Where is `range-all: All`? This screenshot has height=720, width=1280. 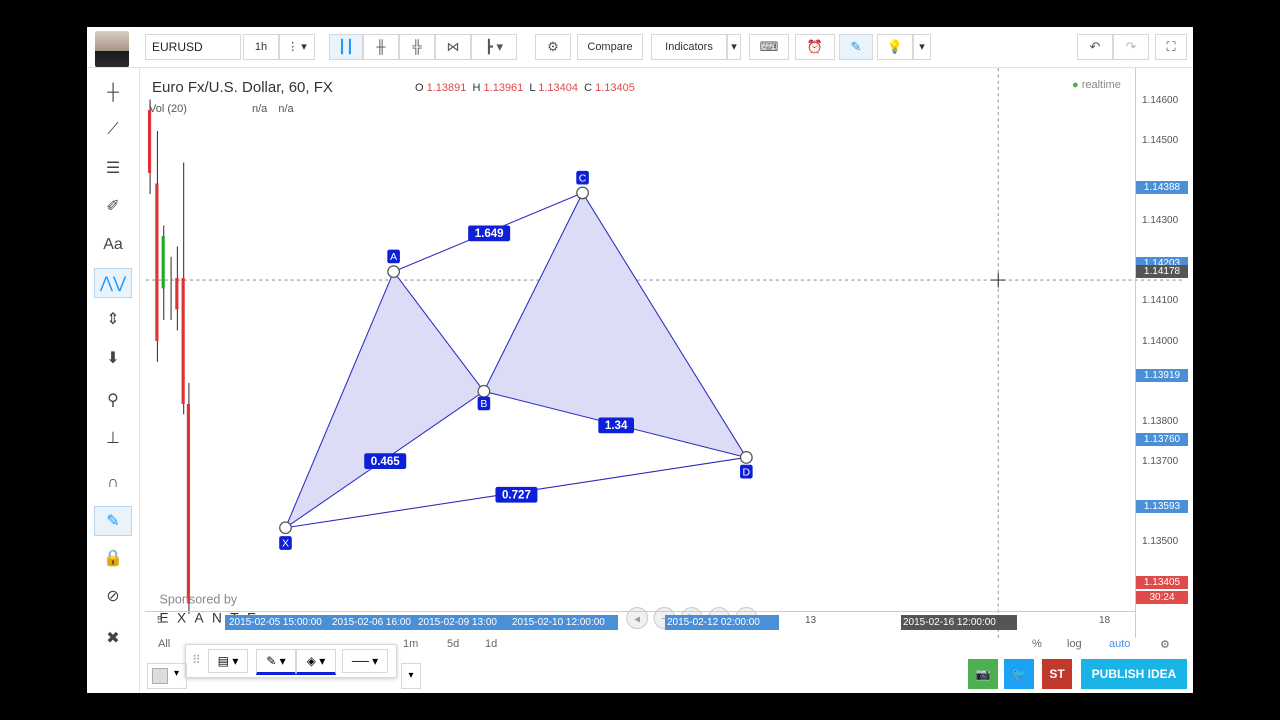 range-all: All is located at coordinates (164, 644).